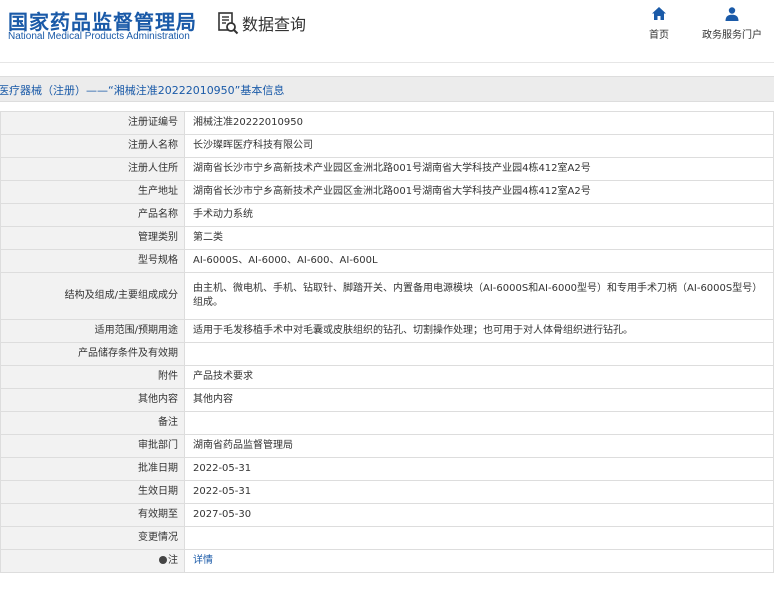 This screenshot has height=593, width=774. I want to click on table-row: 批准日期 2022-05-31, so click(387, 469).